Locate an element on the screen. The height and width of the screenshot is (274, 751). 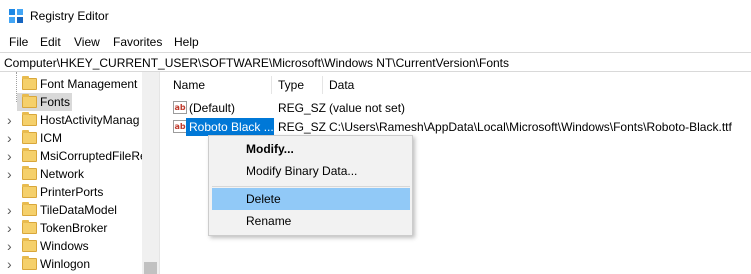
tree-item: › MsiCorruptedFileRe is located at coordinates (73, 156).